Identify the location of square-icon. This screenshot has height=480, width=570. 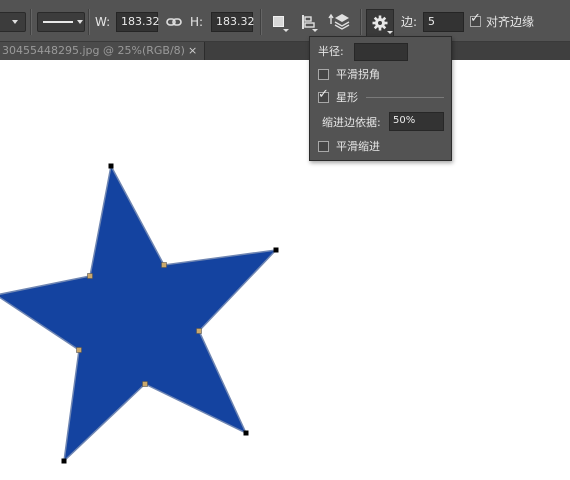
(278, 21).